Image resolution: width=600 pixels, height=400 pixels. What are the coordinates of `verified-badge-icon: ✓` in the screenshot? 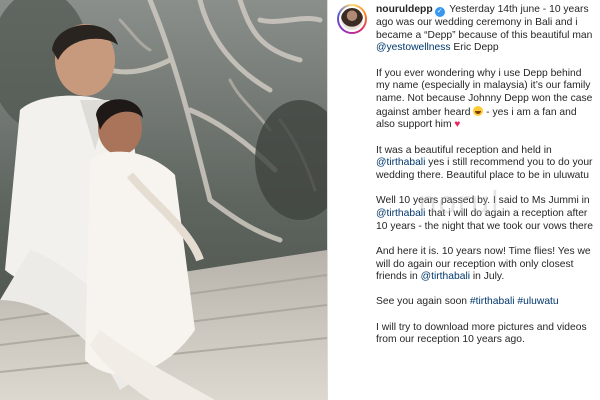 It's located at (439, 12).